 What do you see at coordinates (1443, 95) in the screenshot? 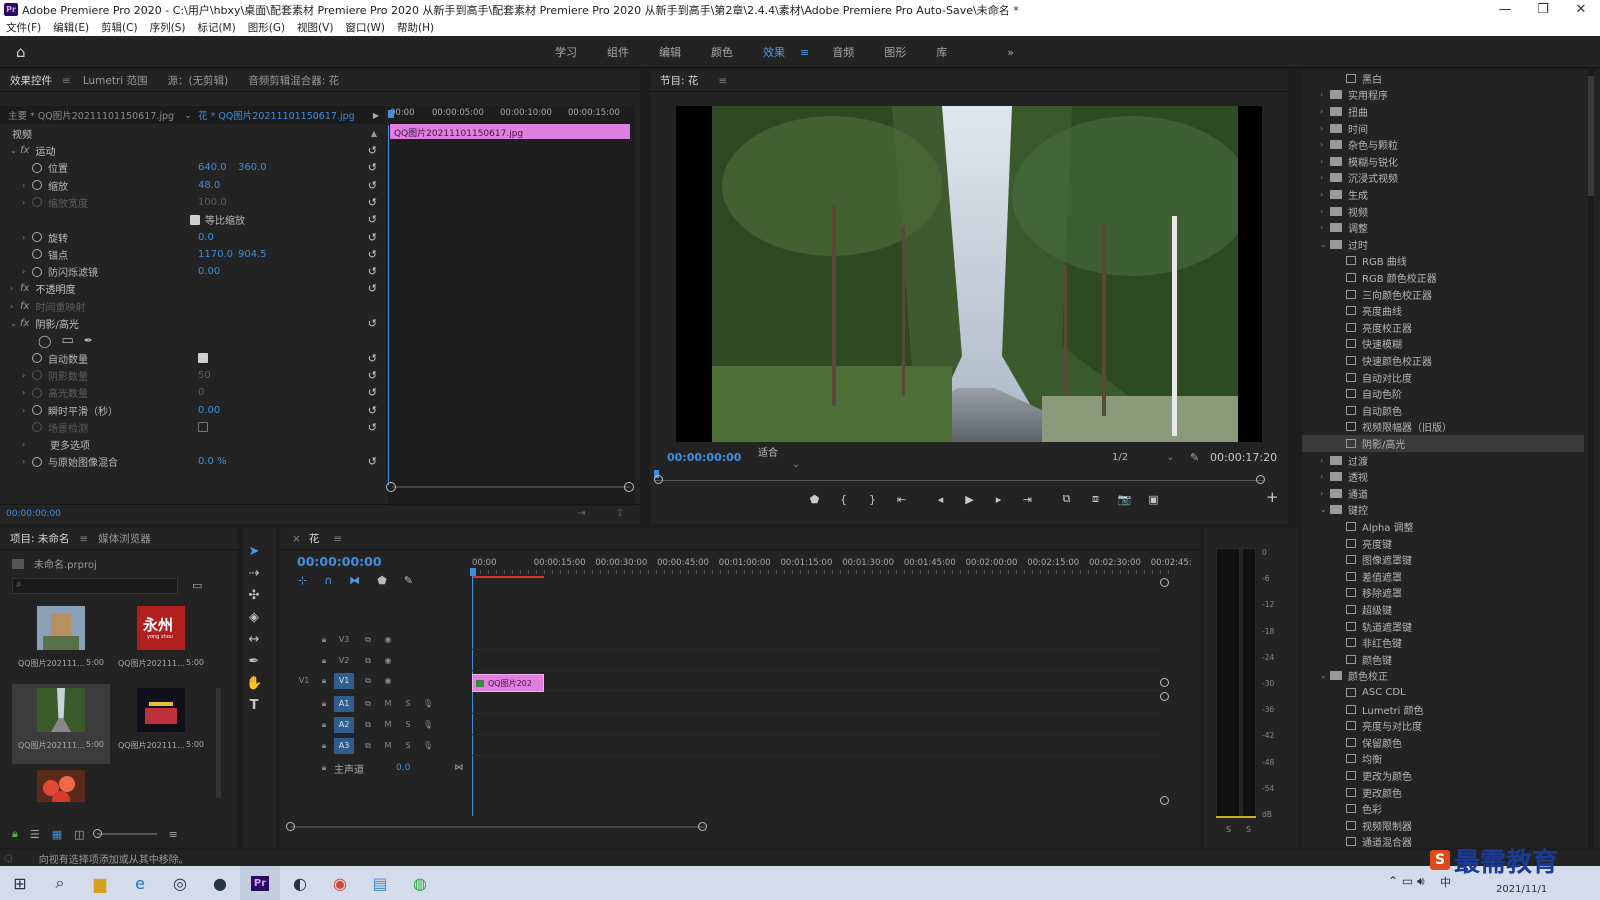
I see `effects-tree-item: › 实用程序` at bounding box center [1443, 95].